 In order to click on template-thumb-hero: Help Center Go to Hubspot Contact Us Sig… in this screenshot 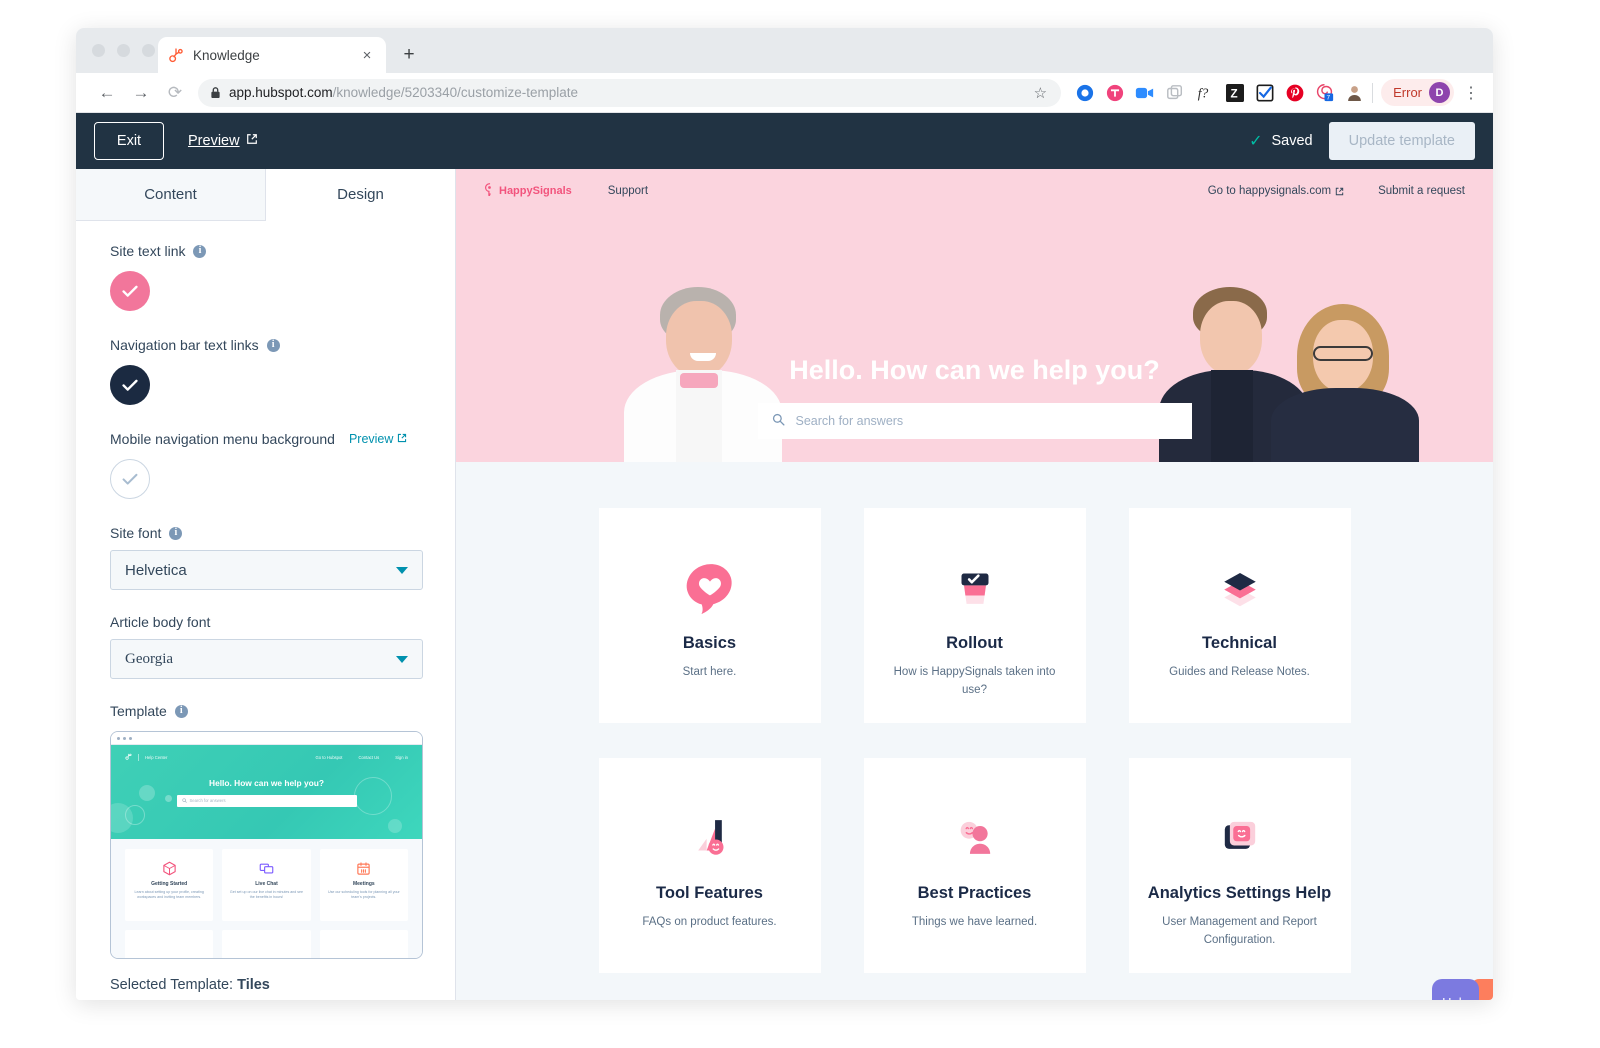, I will do `click(266, 792)`.